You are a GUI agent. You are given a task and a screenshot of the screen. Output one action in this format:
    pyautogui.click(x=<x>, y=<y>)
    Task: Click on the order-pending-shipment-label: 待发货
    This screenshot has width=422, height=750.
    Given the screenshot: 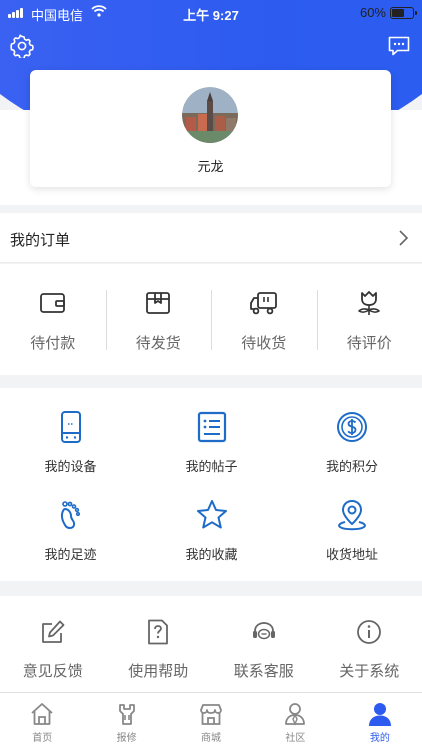 What is the action you would take?
    pyautogui.click(x=158, y=343)
    